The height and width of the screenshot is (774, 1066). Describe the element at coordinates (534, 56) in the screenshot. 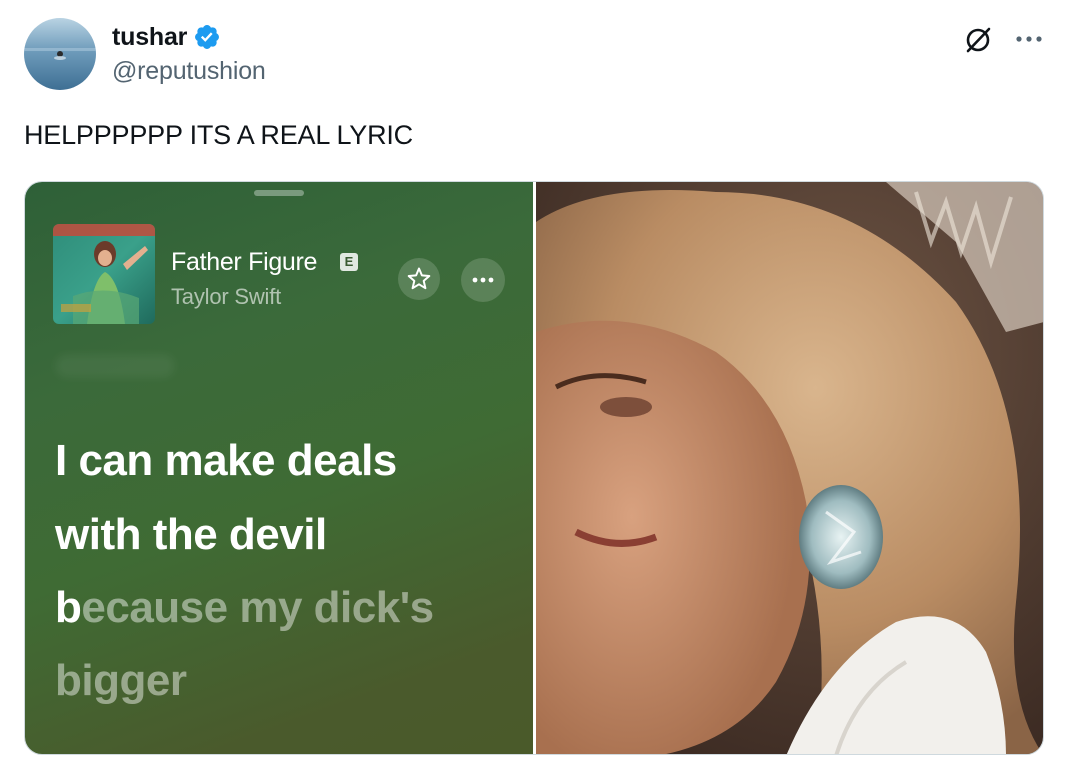

I see `tweet-header: tushar @reputushion` at that location.